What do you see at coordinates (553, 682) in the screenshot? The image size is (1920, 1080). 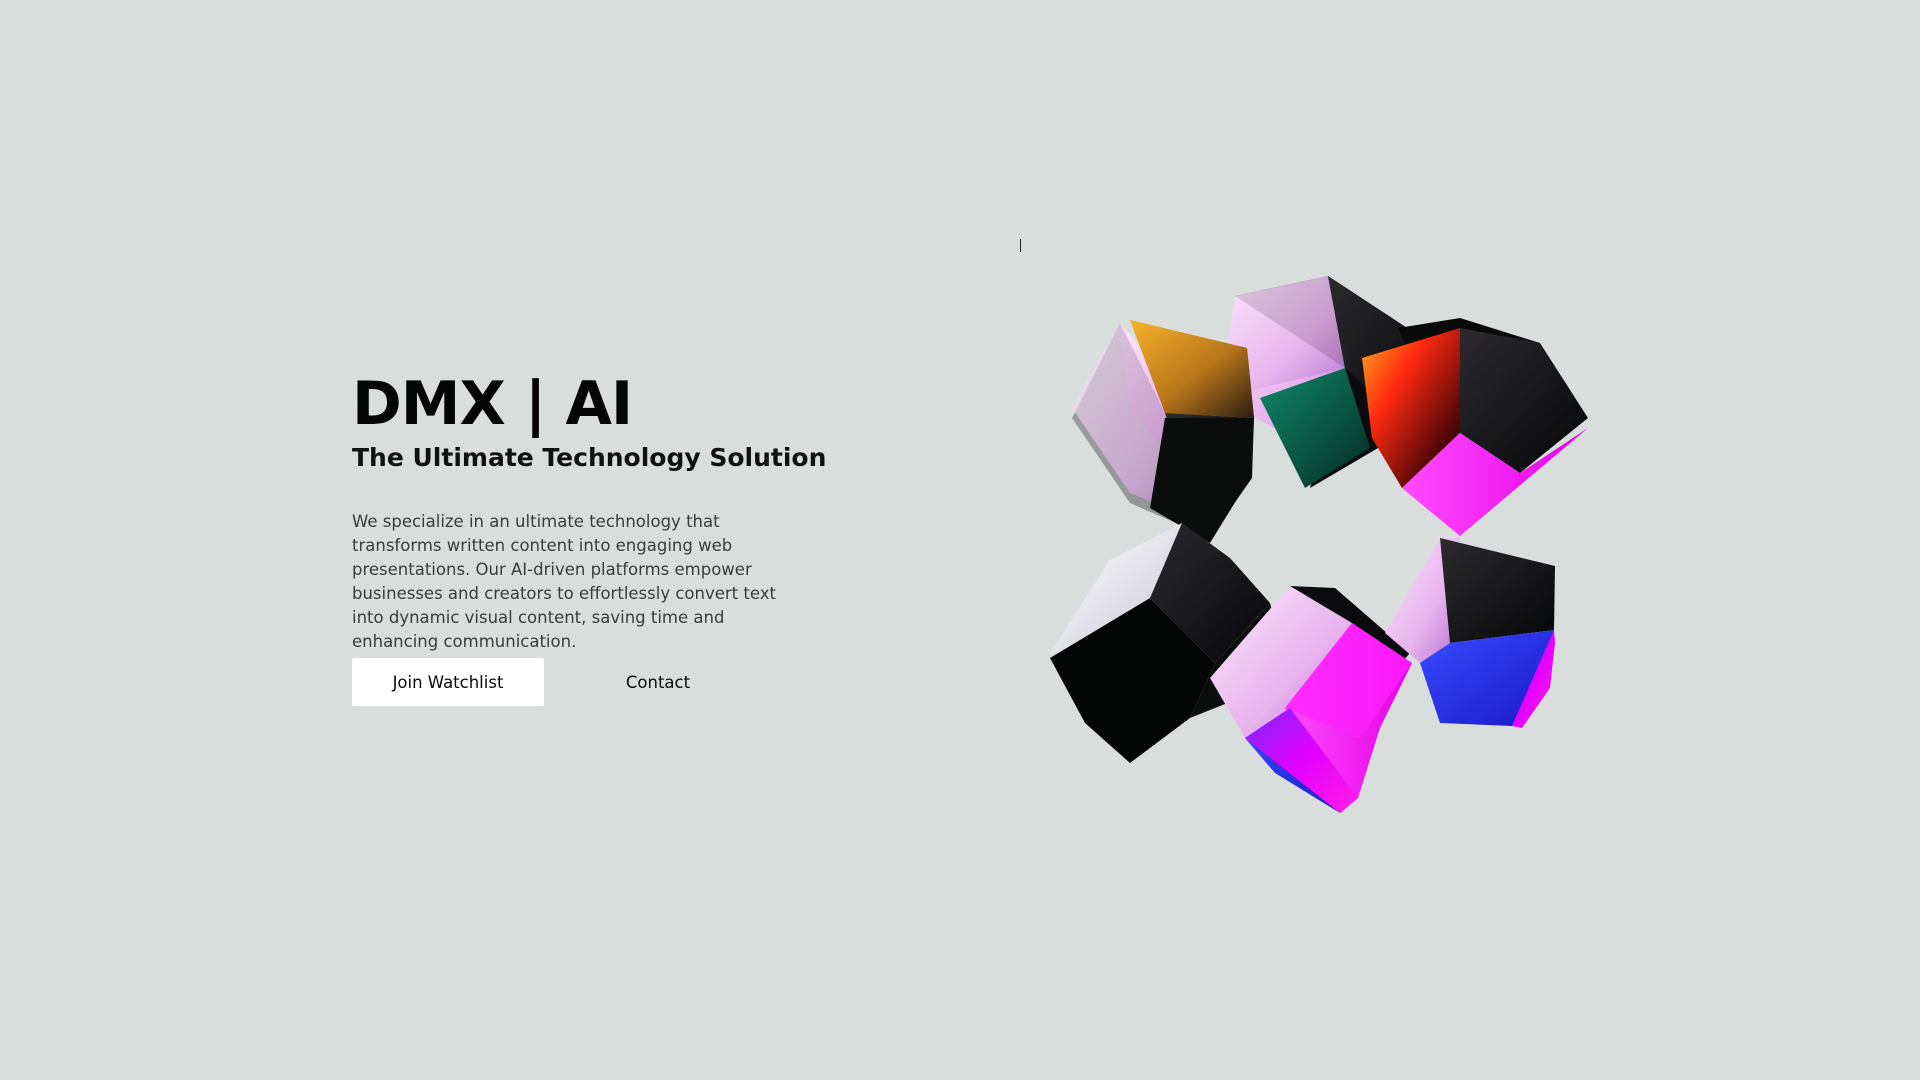 I see `hero-actions: Join Watchlist Contact` at bounding box center [553, 682].